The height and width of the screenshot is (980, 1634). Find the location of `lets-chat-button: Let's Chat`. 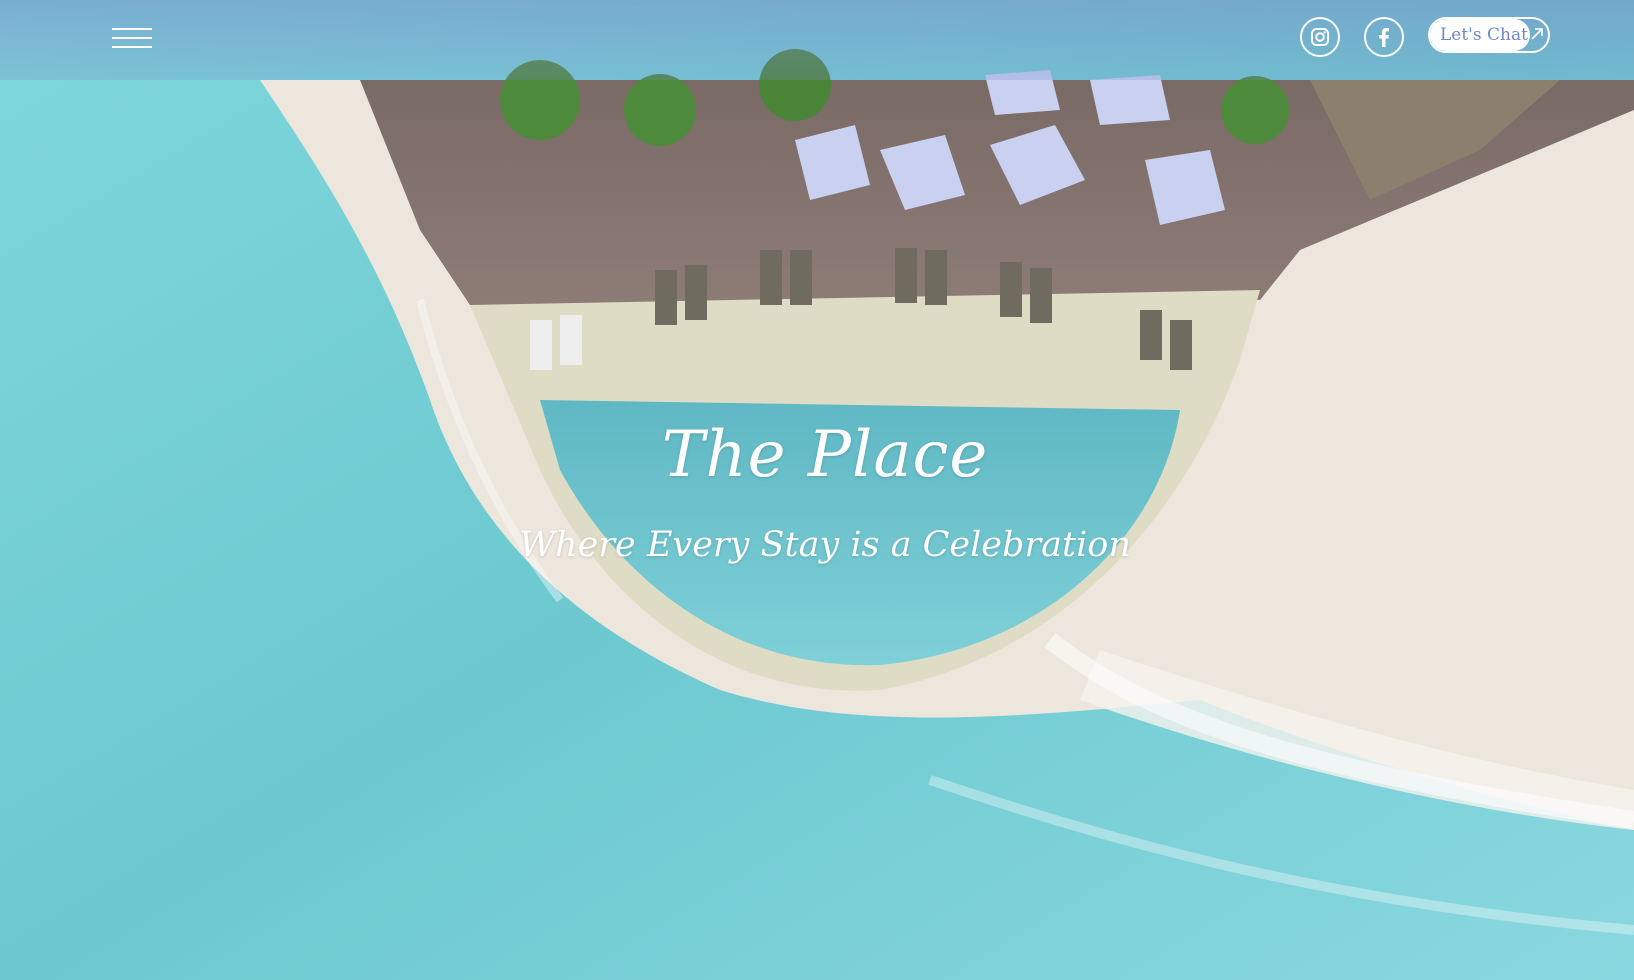

lets-chat-button: Let's Chat is located at coordinates (1489, 35).